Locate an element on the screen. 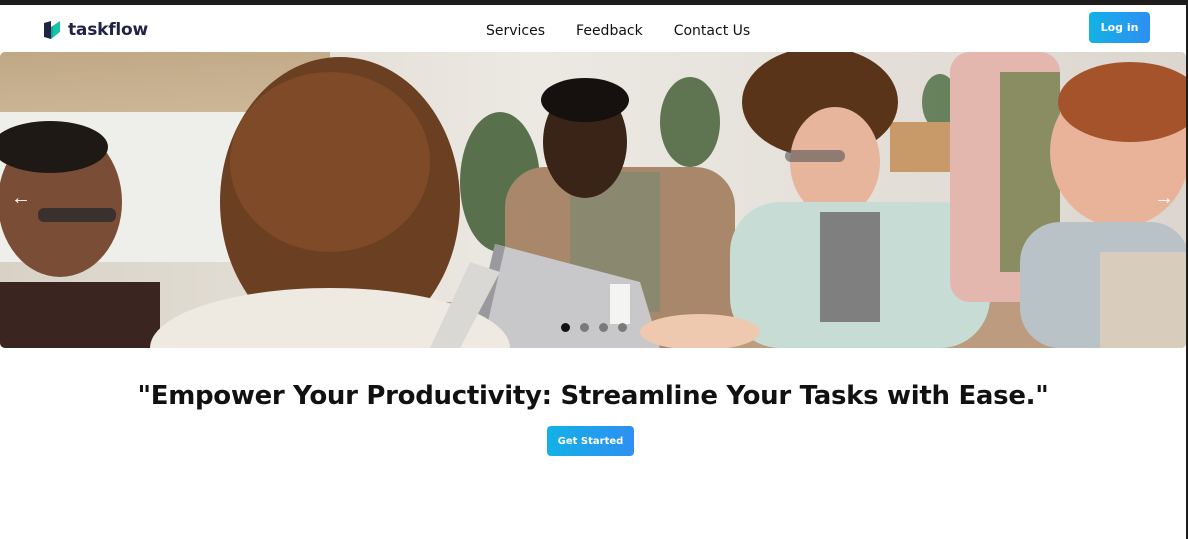 Image resolution: width=1188 pixels, height=539 pixels. nav-link-contact-us: Contact Us is located at coordinates (712, 31).